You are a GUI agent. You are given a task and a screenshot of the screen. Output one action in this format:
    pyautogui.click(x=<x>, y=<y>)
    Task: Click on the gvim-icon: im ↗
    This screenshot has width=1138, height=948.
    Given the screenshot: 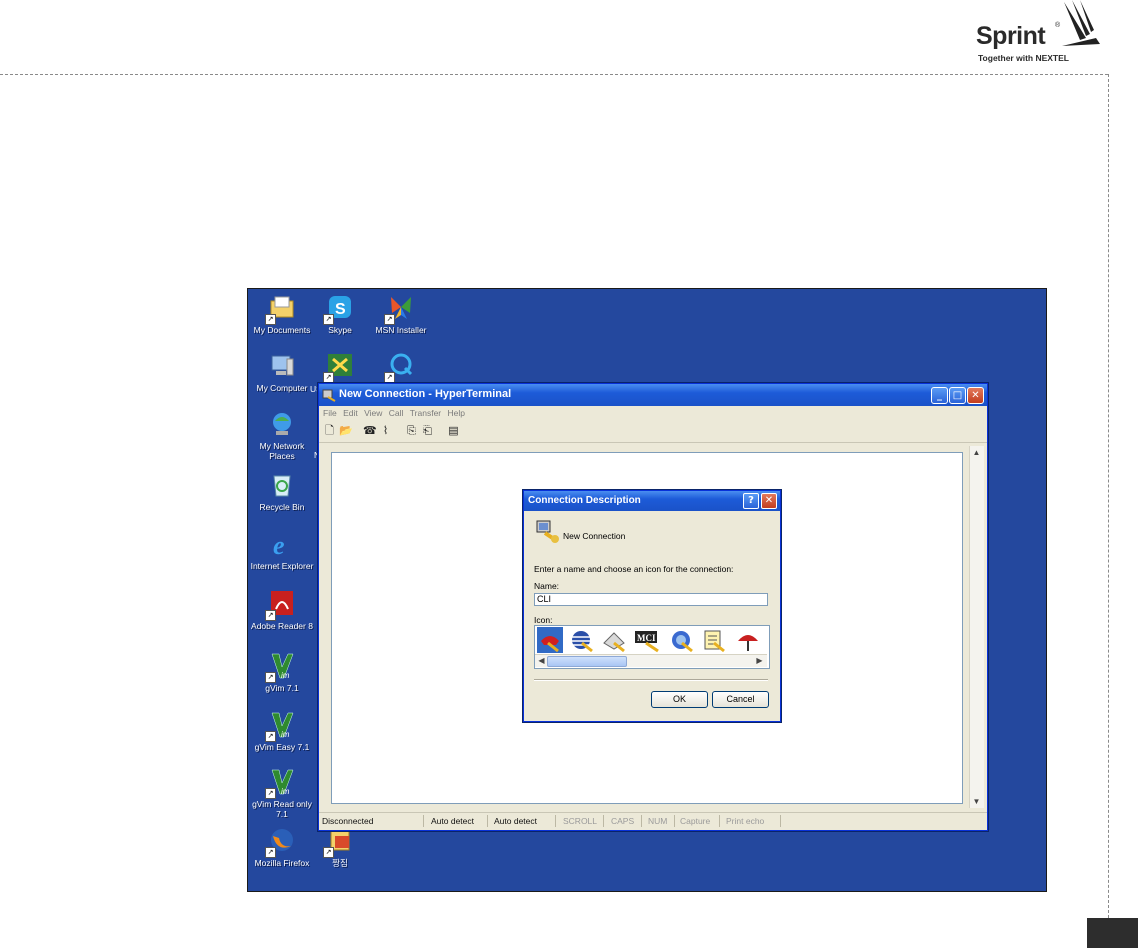 What is the action you would take?
    pyautogui.click(x=281, y=667)
    